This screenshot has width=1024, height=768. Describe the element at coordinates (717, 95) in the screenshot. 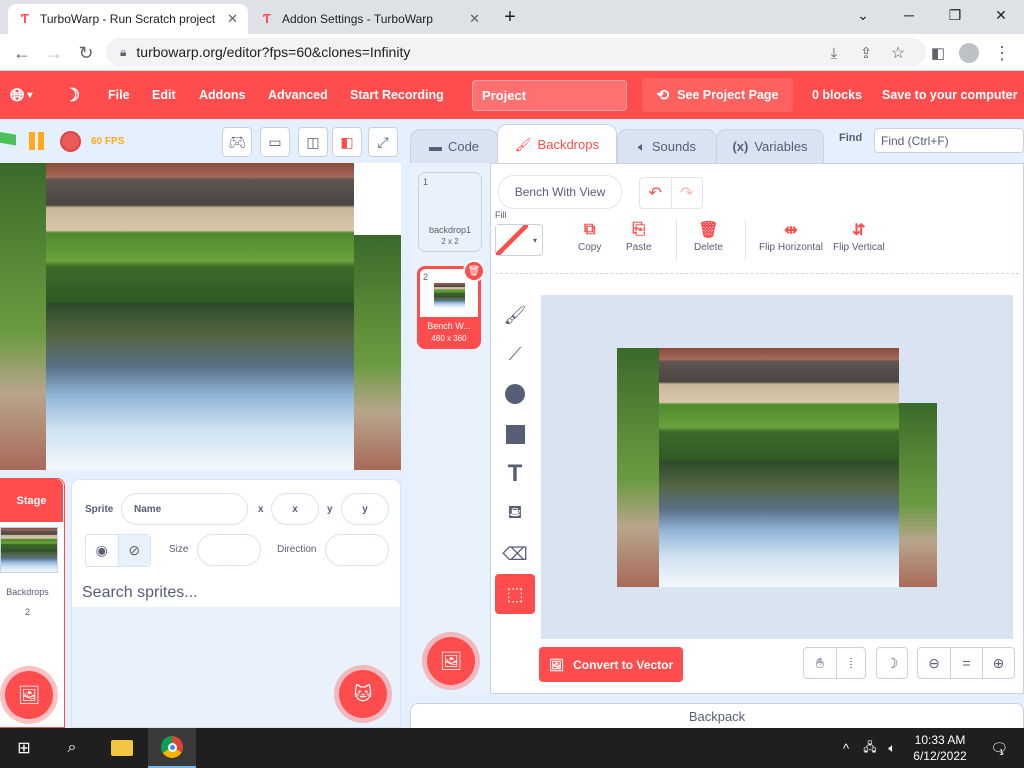

I see `see-project-page-button: ⟲ See Project Page` at that location.